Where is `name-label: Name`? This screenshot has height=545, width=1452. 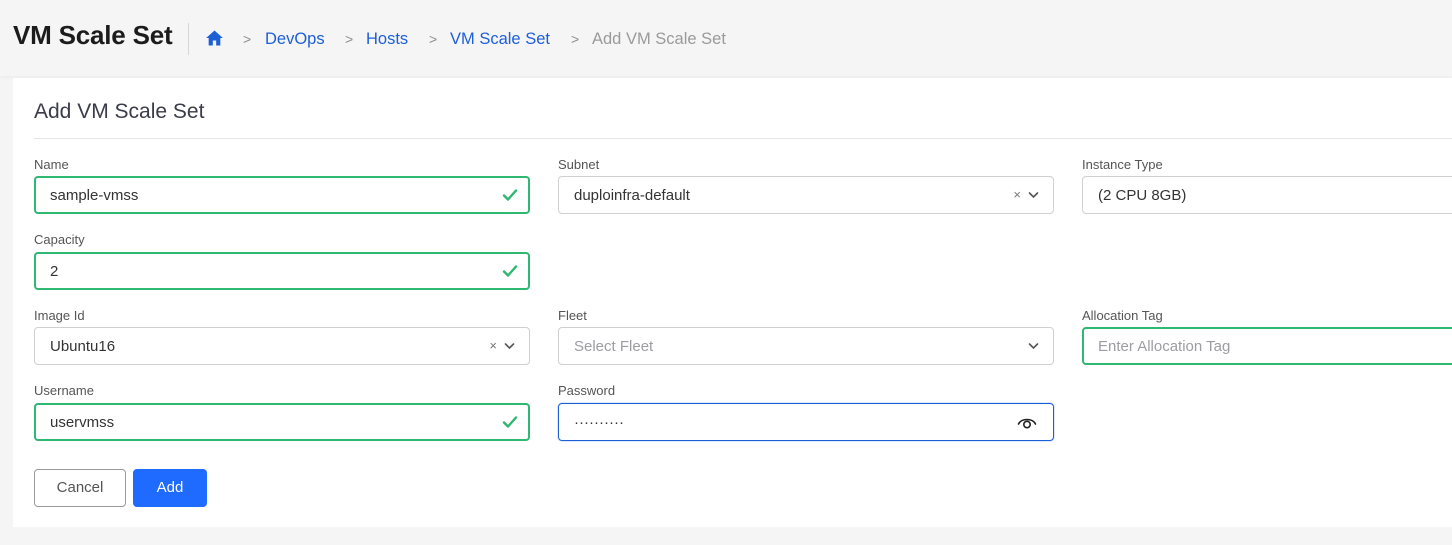
name-label: Name is located at coordinates (51, 164).